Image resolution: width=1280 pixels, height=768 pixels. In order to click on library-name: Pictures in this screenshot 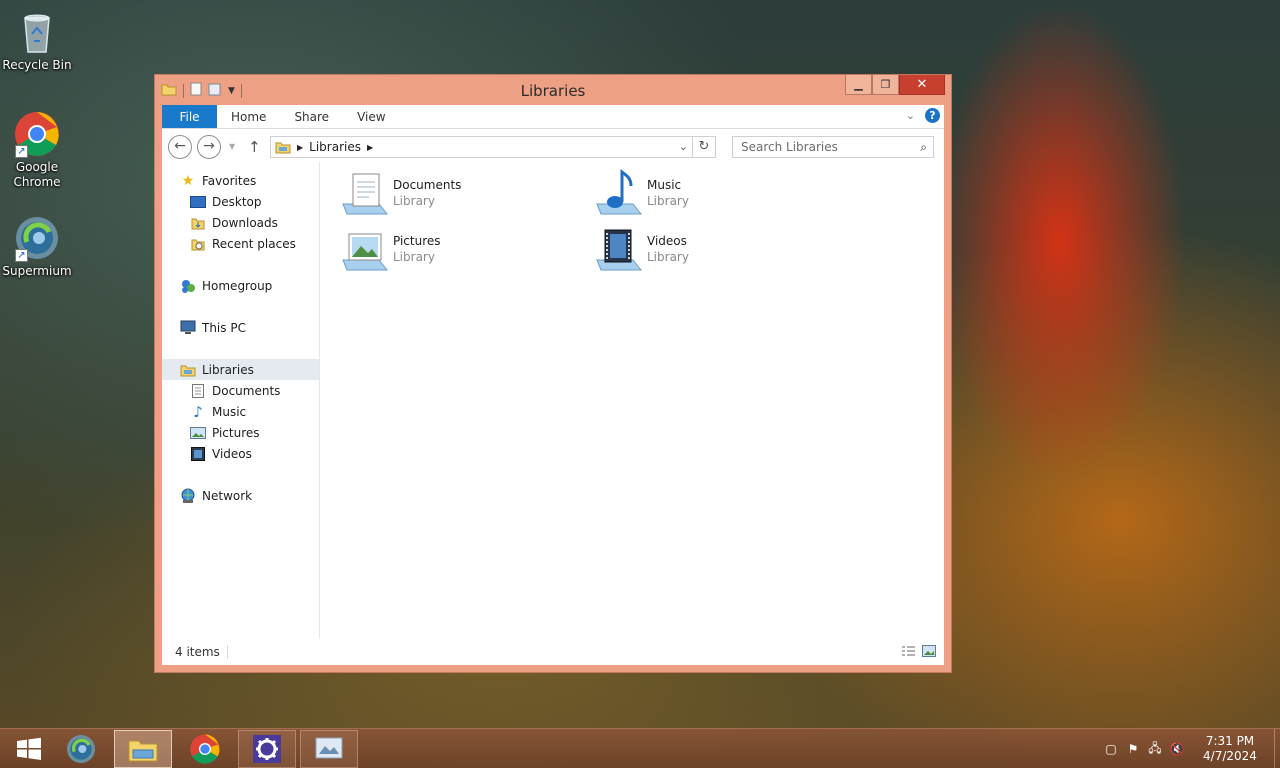, I will do `click(417, 241)`.